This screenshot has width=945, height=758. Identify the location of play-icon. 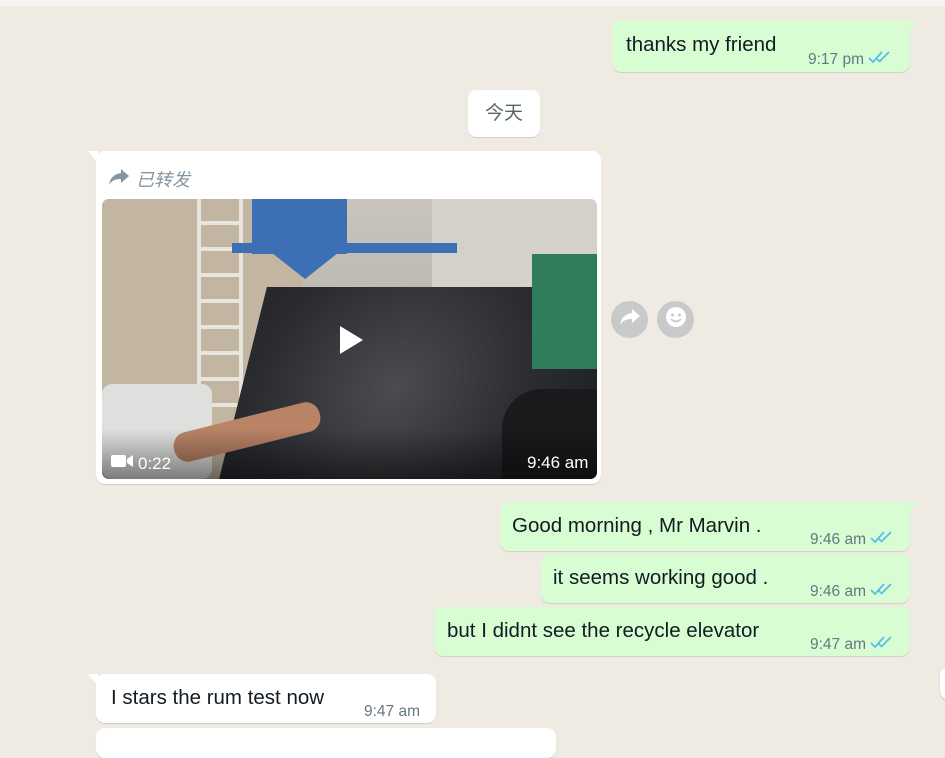
(351, 340).